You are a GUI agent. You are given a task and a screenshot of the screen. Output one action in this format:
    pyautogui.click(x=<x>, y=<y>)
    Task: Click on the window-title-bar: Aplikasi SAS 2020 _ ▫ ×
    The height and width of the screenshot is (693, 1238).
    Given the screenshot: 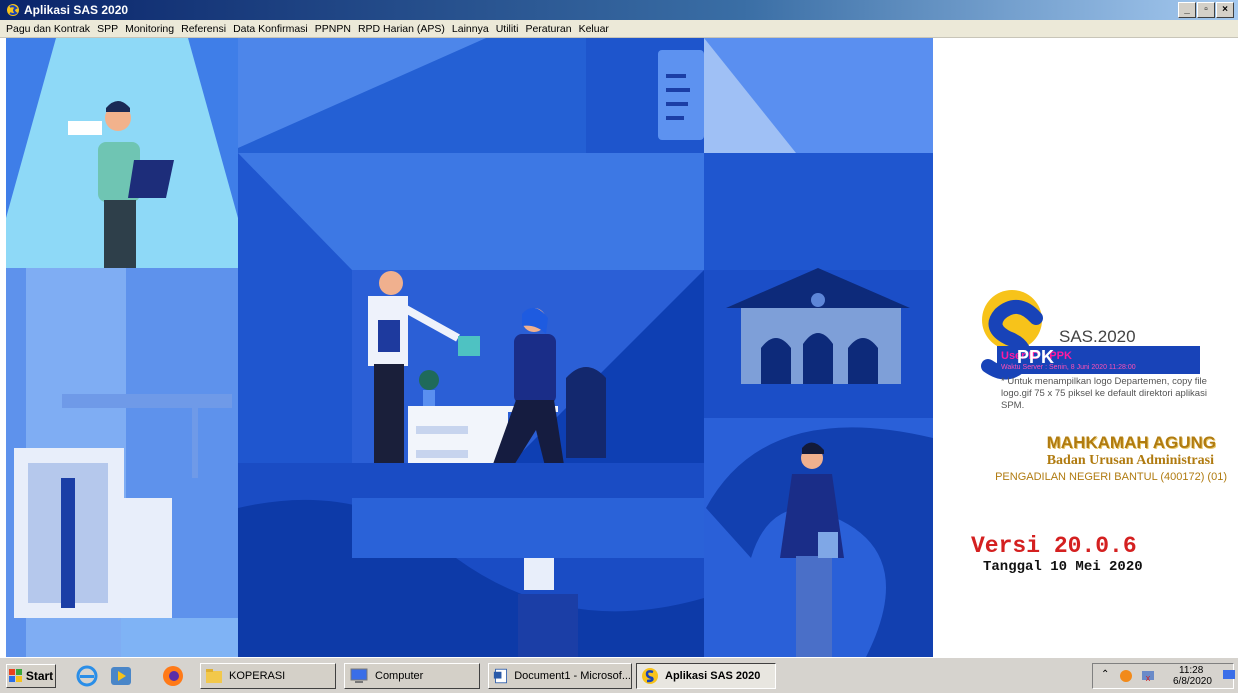 What is the action you would take?
    pyautogui.click(x=619, y=10)
    